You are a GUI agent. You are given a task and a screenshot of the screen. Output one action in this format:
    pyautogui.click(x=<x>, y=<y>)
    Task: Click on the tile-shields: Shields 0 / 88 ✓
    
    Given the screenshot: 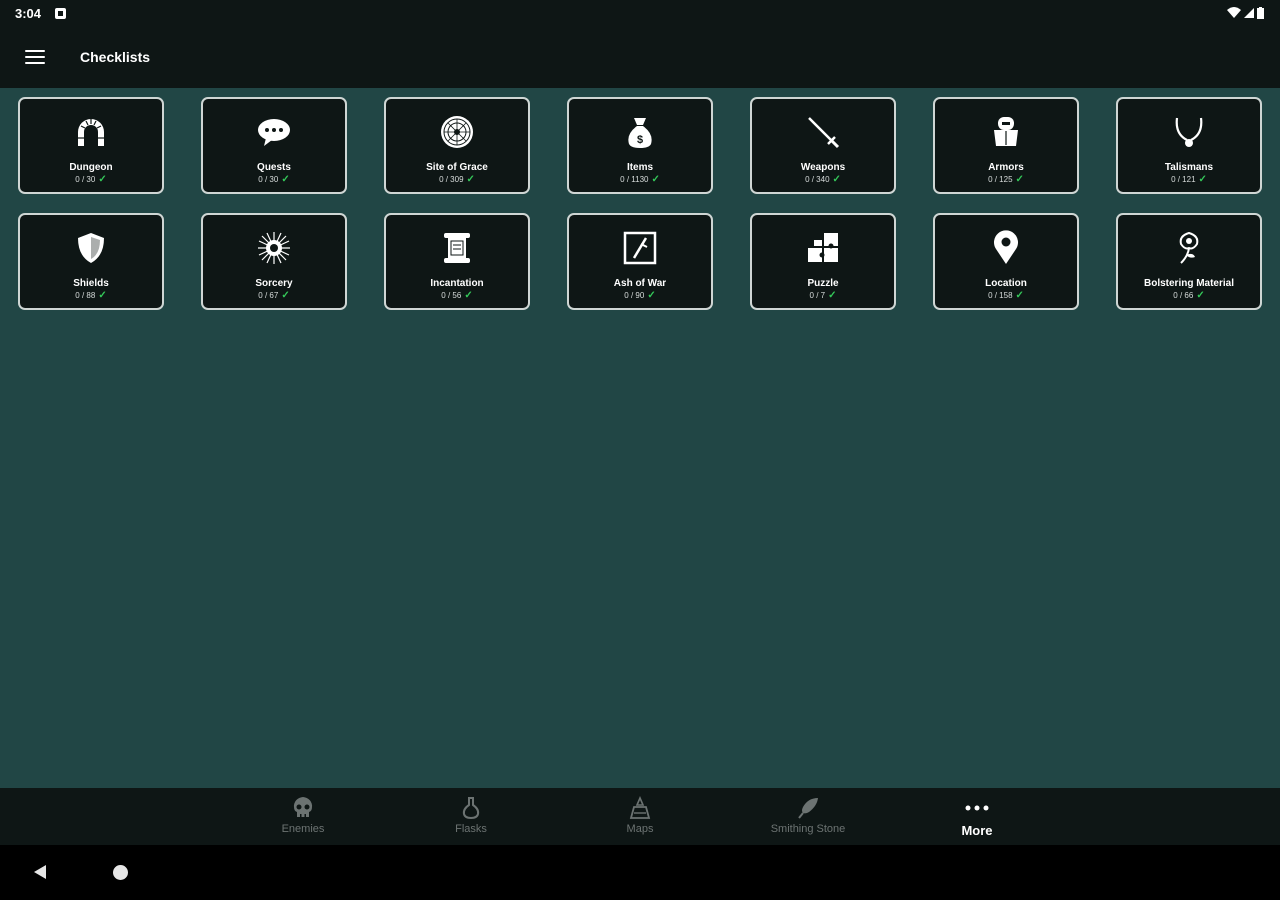 What is the action you would take?
    pyautogui.click(x=91, y=261)
    